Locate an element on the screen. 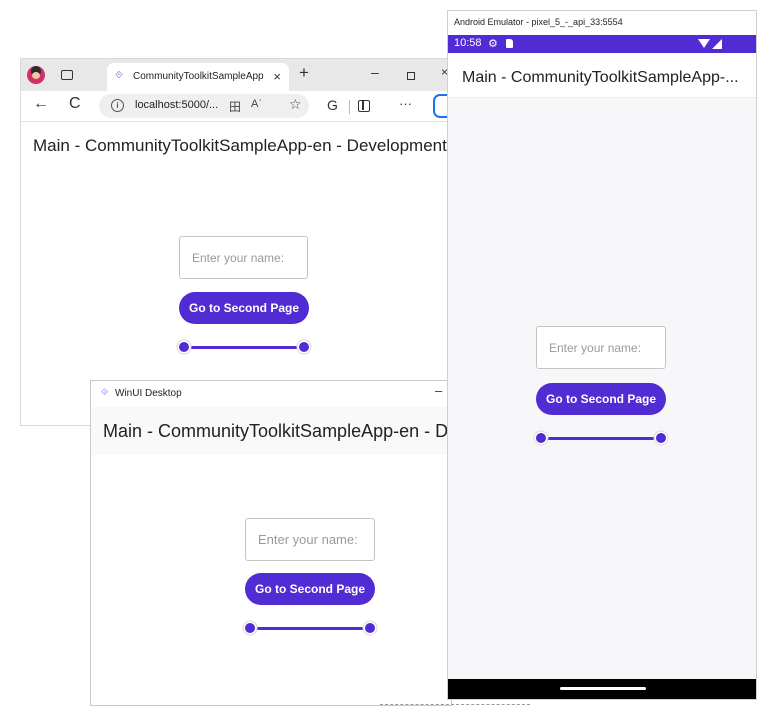 The image size is (768, 725). wifi-icon is located at coordinates (704, 43).